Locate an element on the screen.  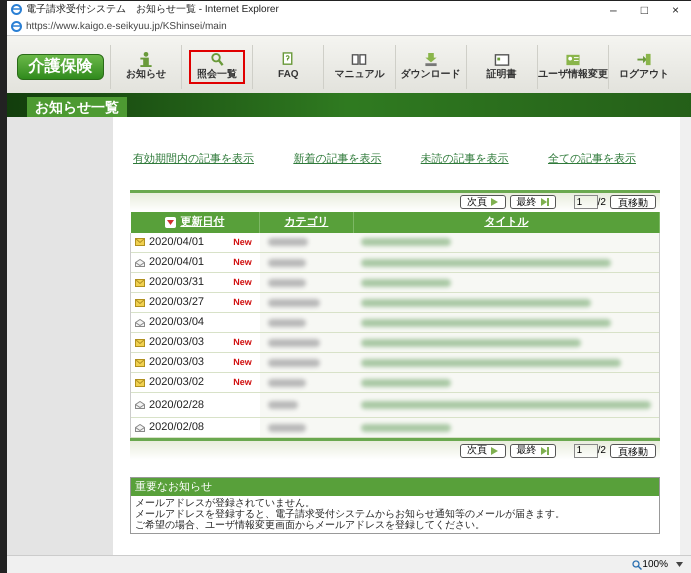
filter-link: 未読の記事を表示 is located at coordinates (464, 159).